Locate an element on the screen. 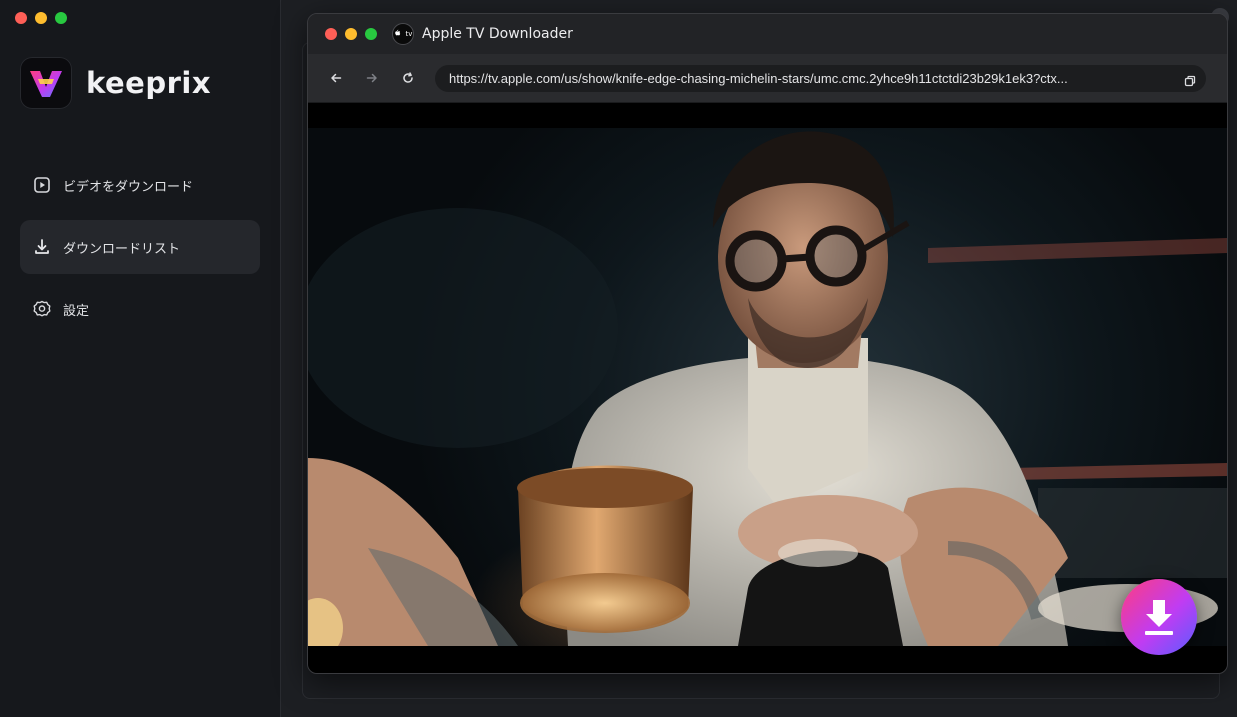 The image size is (1237, 717). apple-tv-icon: tv is located at coordinates (403, 34).